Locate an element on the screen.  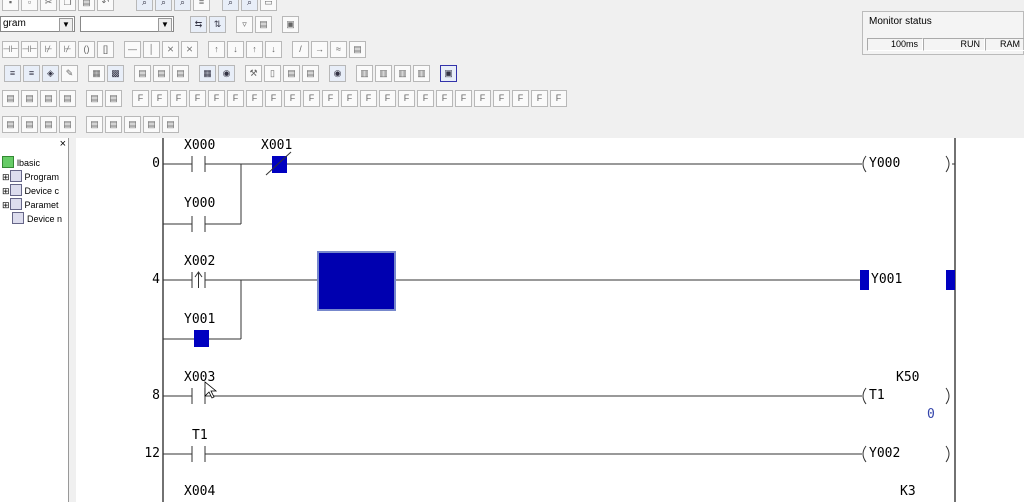
cross-ref-icon: ▦ is located at coordinates (207, 73).